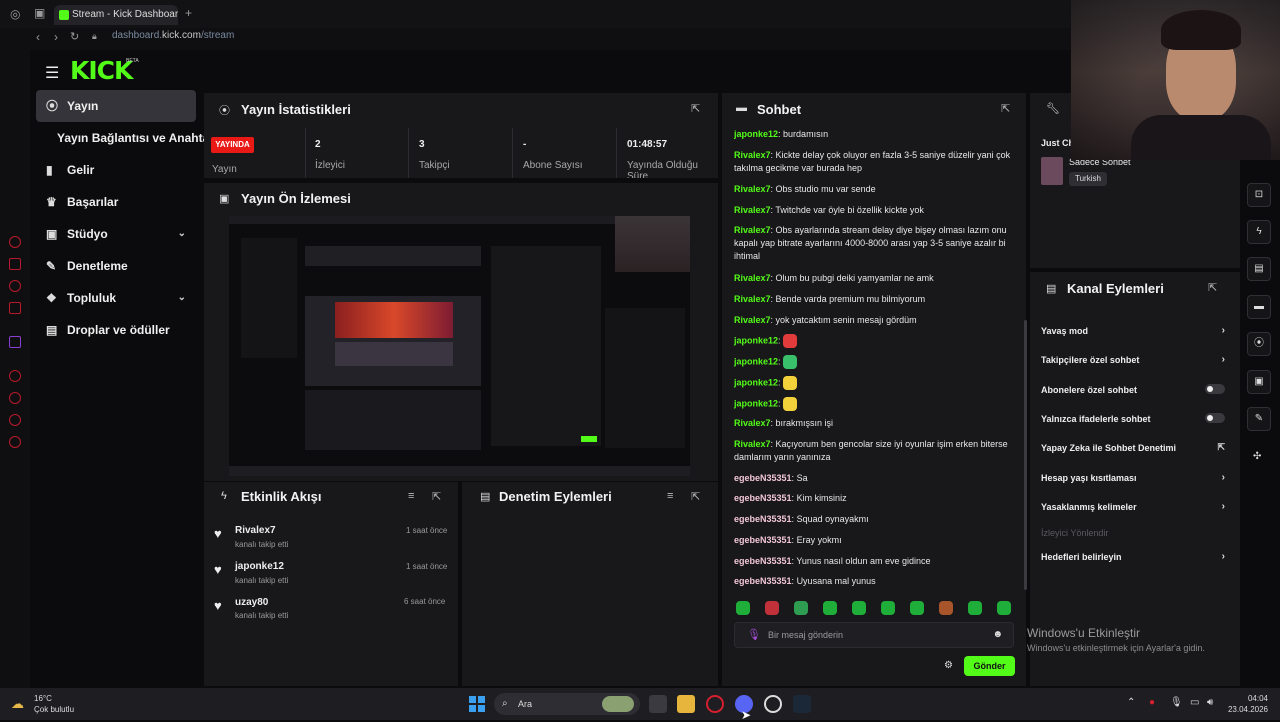 This screenshot has width=1280, height=722. What do you see at coordinates (101, 70) in the screenshot?
I see `kick-logo: KICK` at bounding box center [101, 70].